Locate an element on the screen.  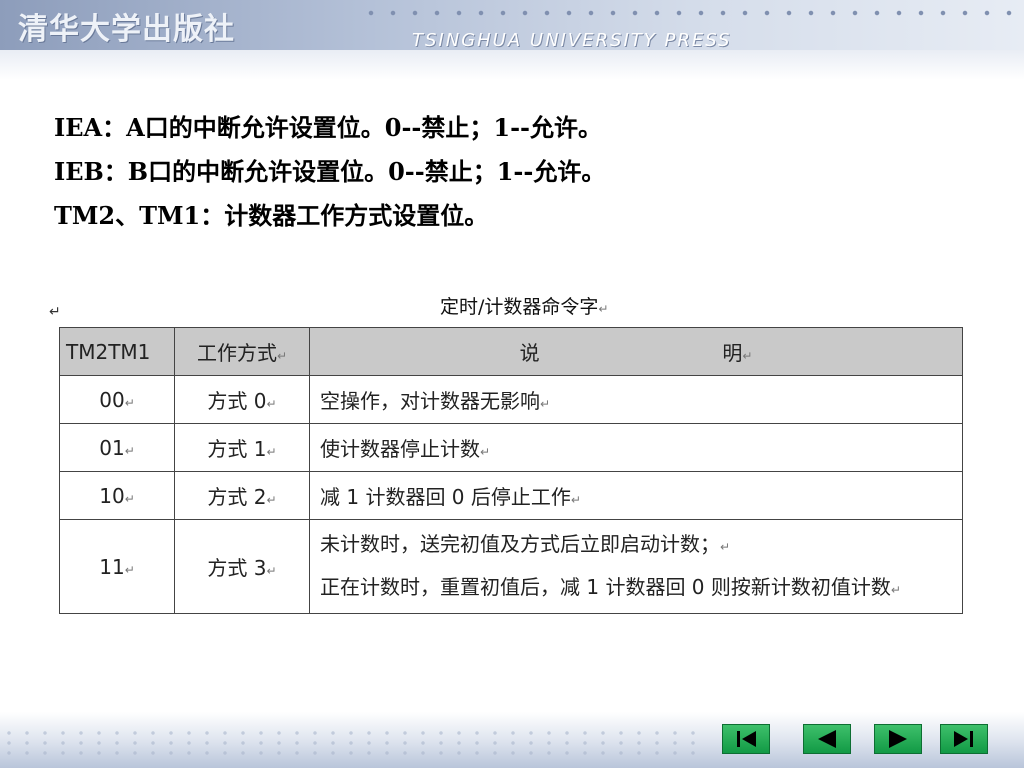
header-tm: TM2TM1 is located at coordinates (117, 351).